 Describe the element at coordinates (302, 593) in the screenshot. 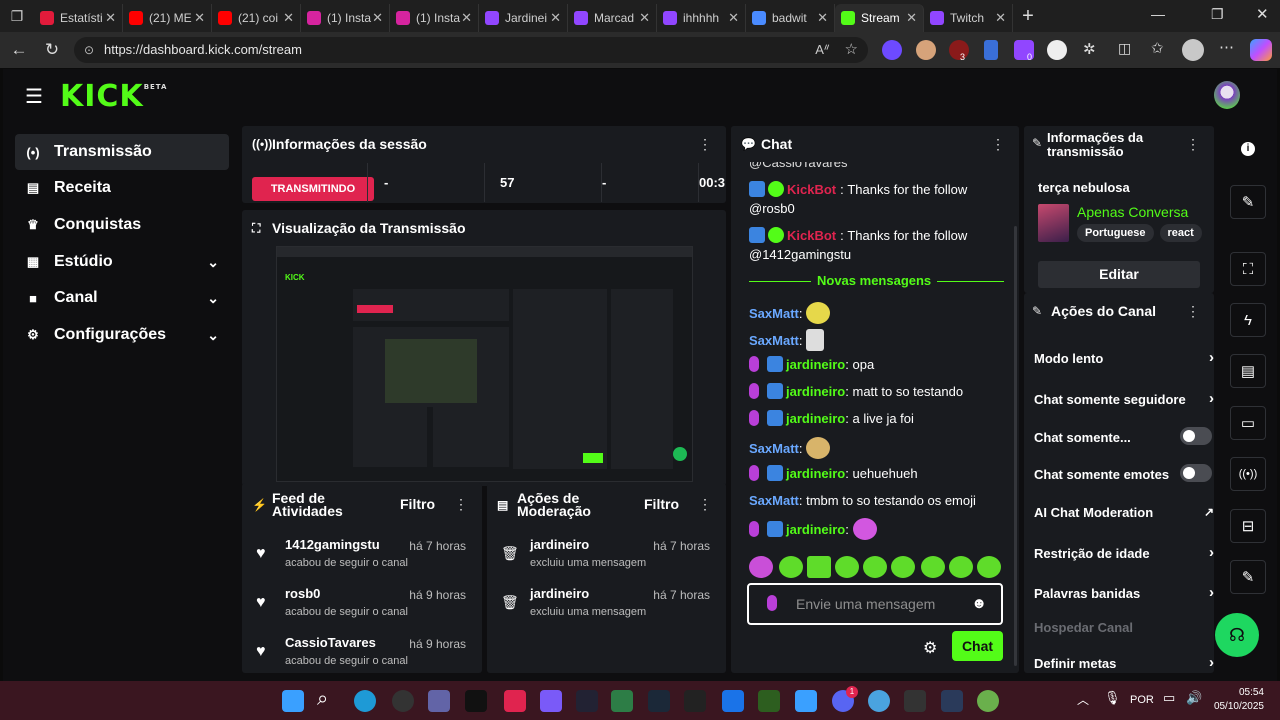

I see `follower-name: rosb0` at that location.